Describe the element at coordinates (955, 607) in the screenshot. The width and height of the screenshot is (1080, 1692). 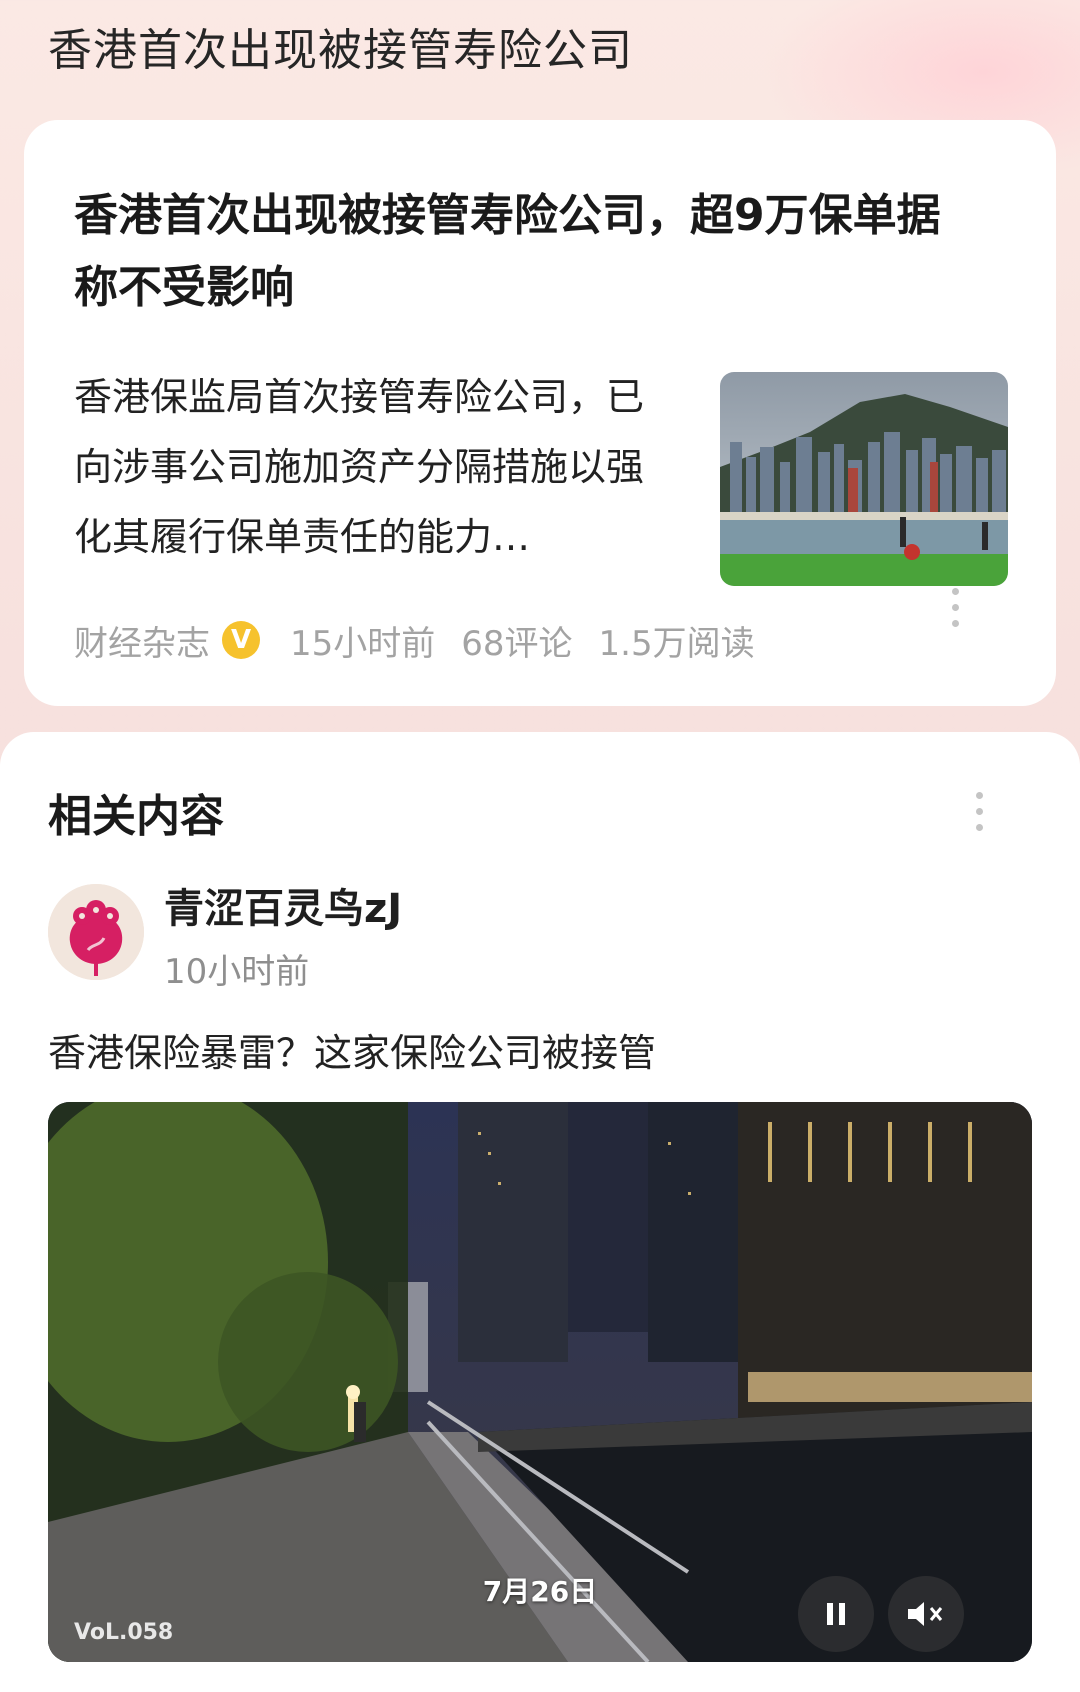
I see `news-more-icon` at that location.